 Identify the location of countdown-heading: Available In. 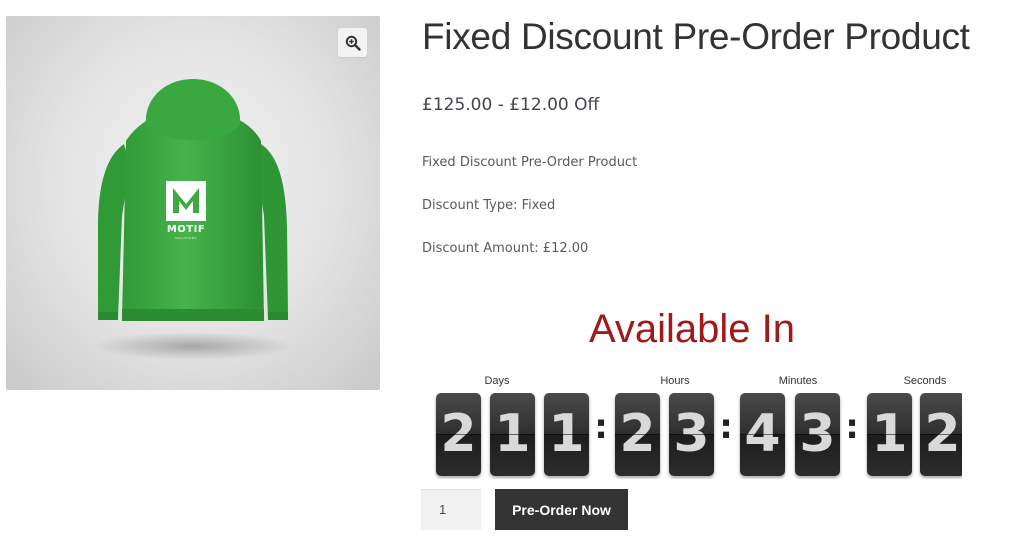
(692, 329).